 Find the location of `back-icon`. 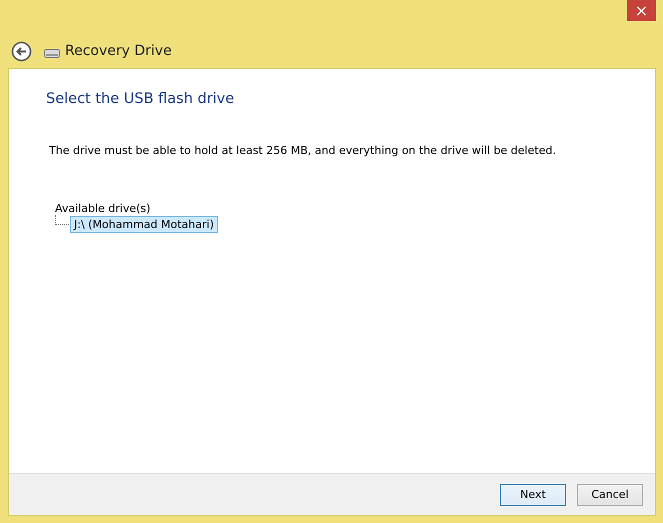

back-icon is located at coordinates (21, 51).